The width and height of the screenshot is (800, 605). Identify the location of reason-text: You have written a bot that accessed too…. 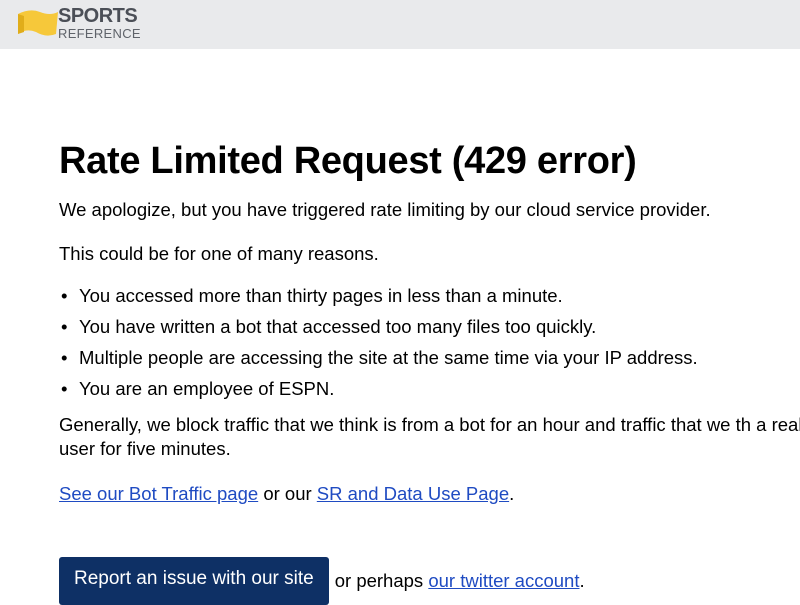
(338, 326).